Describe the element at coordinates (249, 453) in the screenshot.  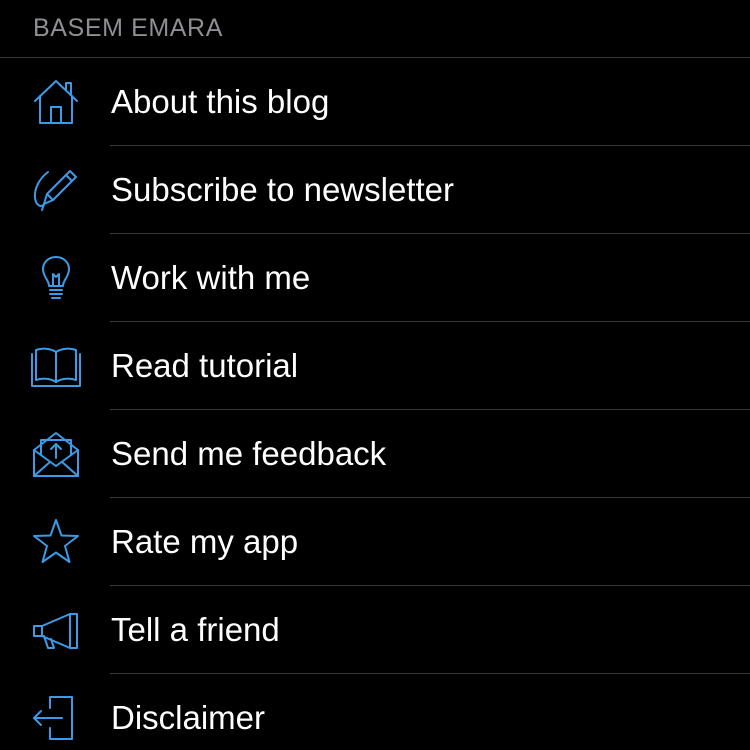
I see `menu-item-label: Send me feedback` at that location.